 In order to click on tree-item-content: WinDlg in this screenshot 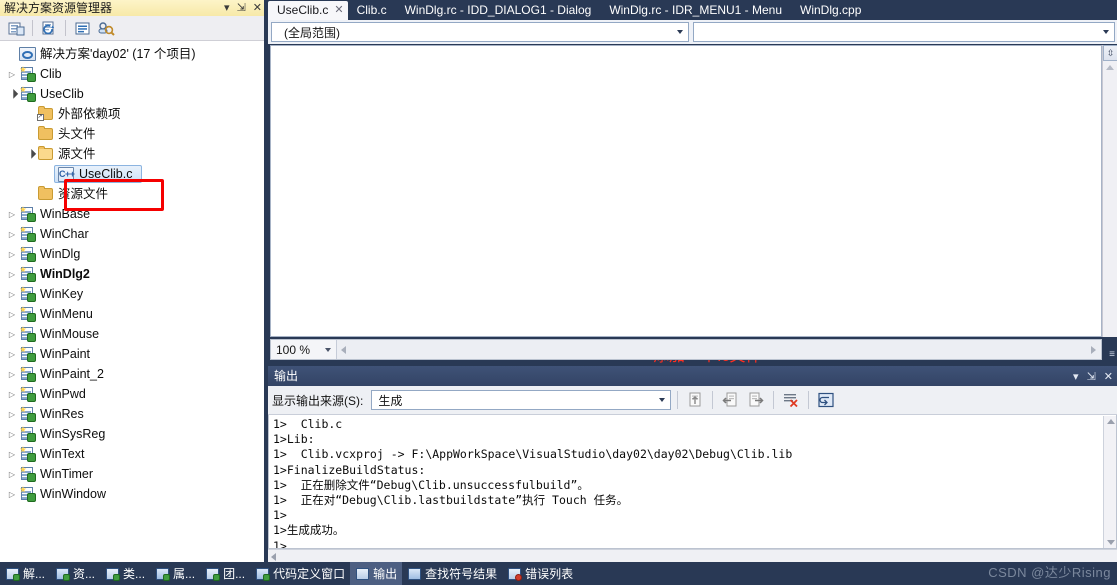, I will do `click(49, 254)`.